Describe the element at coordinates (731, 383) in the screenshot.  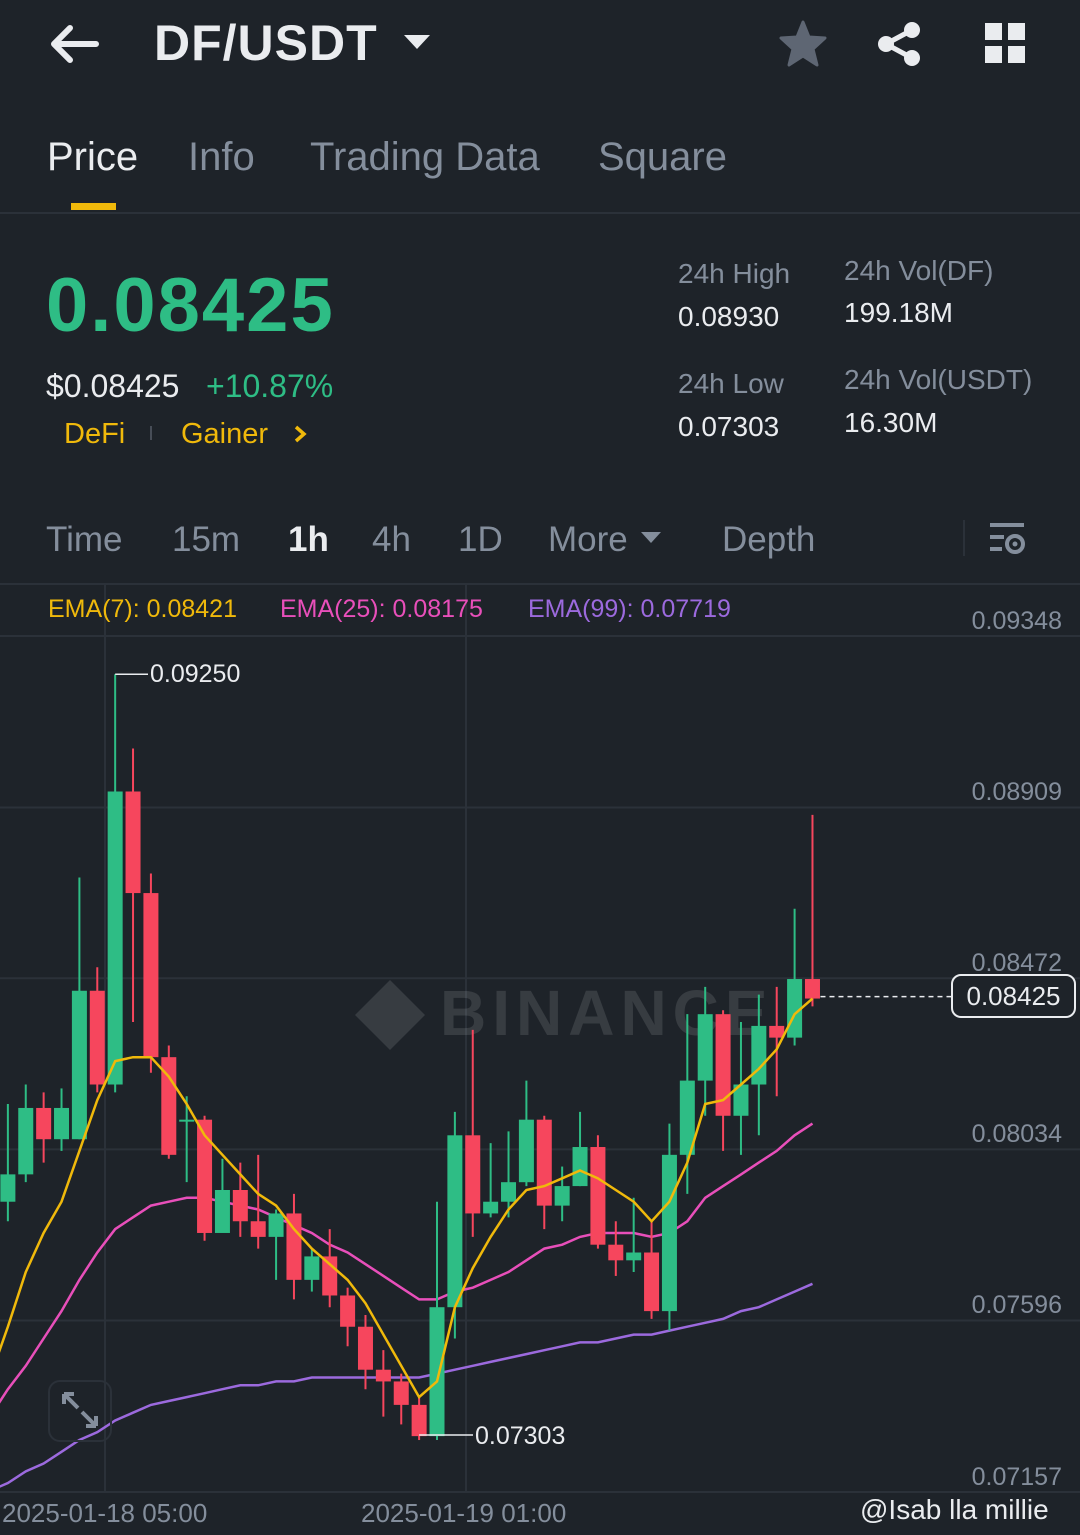
I see `low-label: 24h Low` at that location.